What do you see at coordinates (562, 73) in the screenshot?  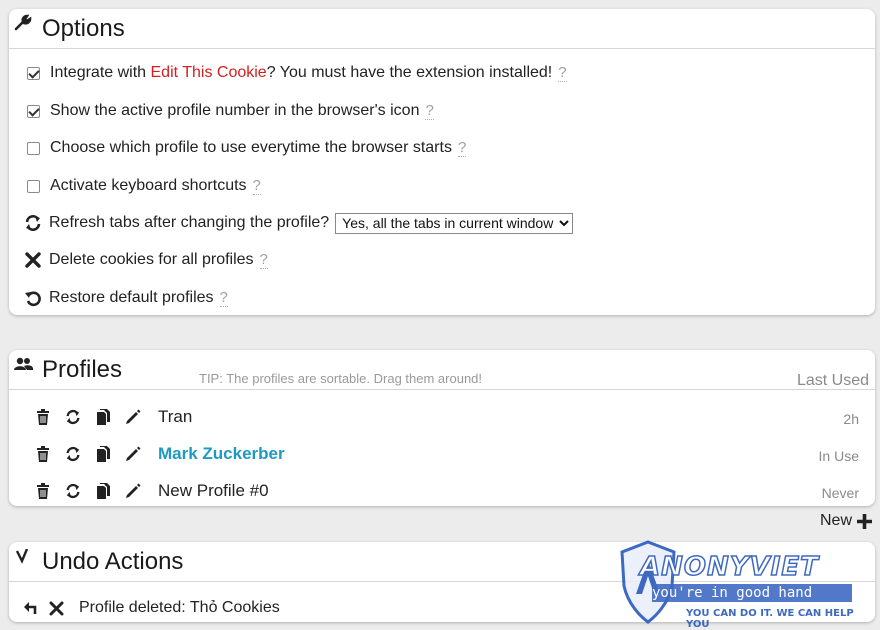 I see `integrate-help: ?` at bounding box center [562, 73].